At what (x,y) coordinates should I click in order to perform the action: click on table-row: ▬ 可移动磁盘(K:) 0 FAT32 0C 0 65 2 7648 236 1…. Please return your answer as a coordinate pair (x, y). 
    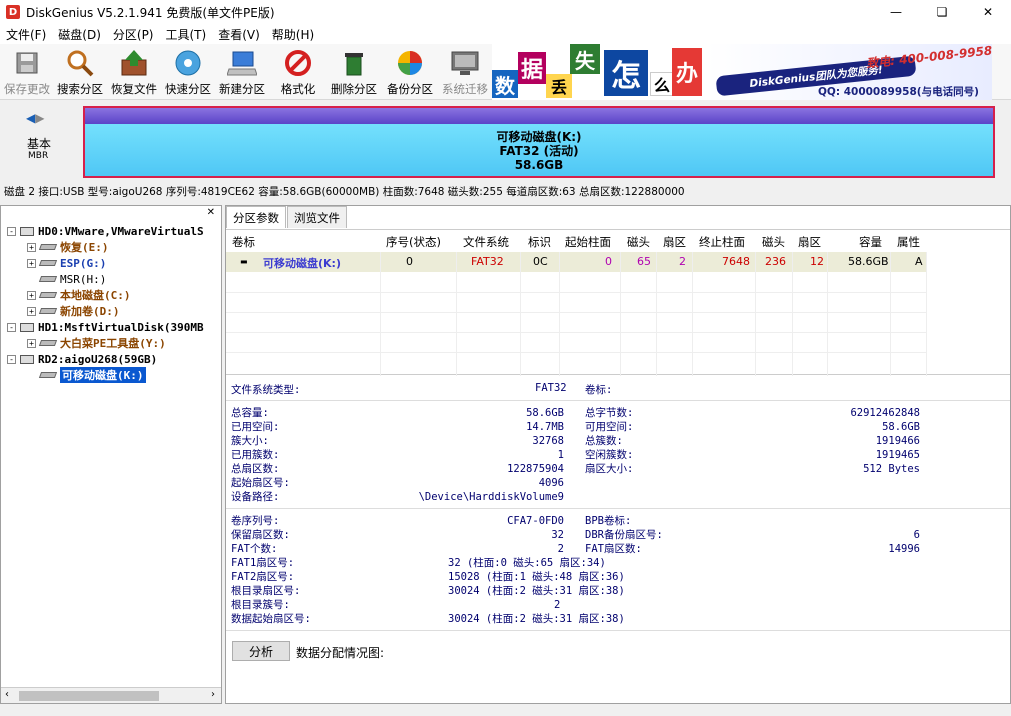
    Looking at the image, I should click on (576, 262).